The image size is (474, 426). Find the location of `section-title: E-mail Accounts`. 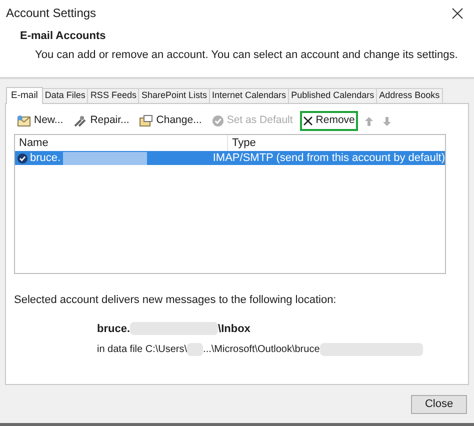

section-title: E-mail Accounts is located at coordinates (63, 36).